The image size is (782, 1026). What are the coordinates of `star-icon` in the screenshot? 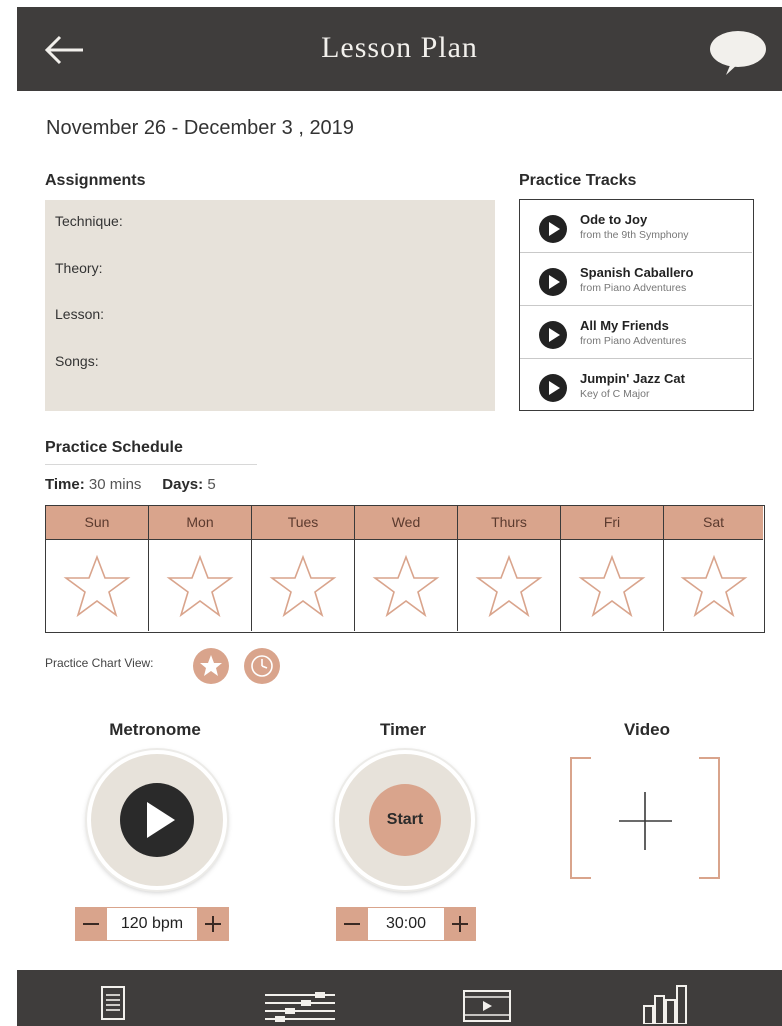 It's located at (211, 665).